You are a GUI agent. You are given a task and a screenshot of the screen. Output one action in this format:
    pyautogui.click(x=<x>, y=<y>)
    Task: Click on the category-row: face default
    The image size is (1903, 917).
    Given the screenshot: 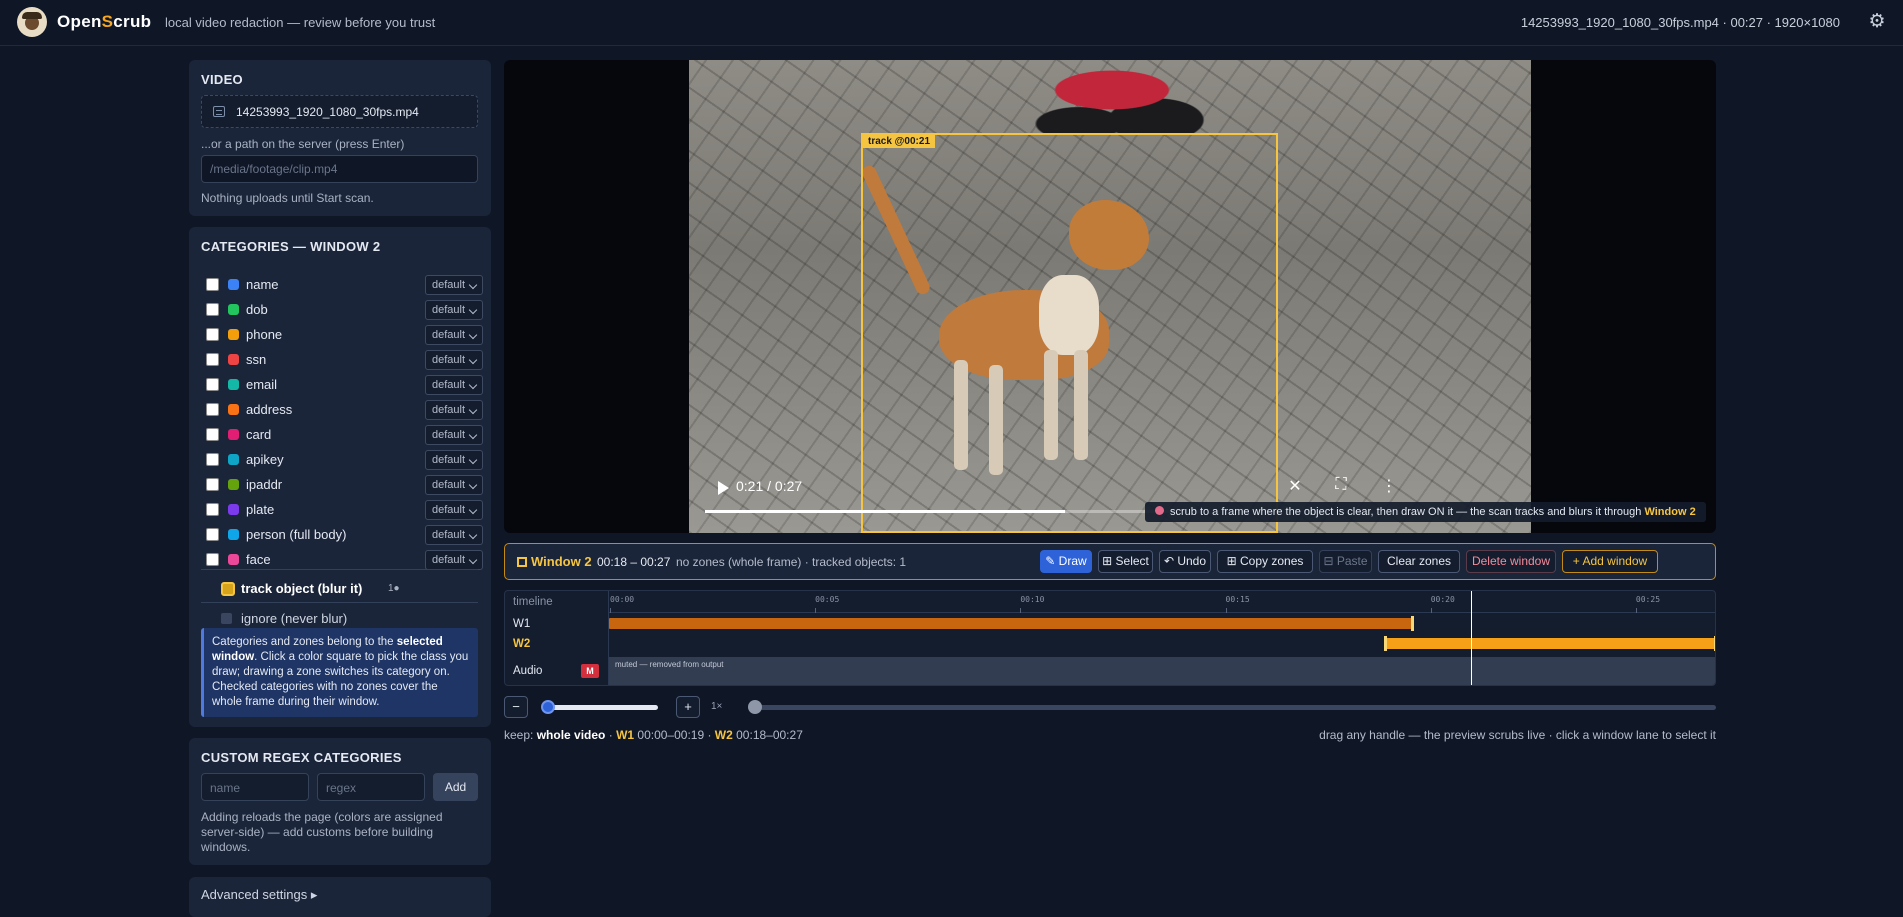 What is the action you would take?
    pyautogui.click(x=344, y=560)
    